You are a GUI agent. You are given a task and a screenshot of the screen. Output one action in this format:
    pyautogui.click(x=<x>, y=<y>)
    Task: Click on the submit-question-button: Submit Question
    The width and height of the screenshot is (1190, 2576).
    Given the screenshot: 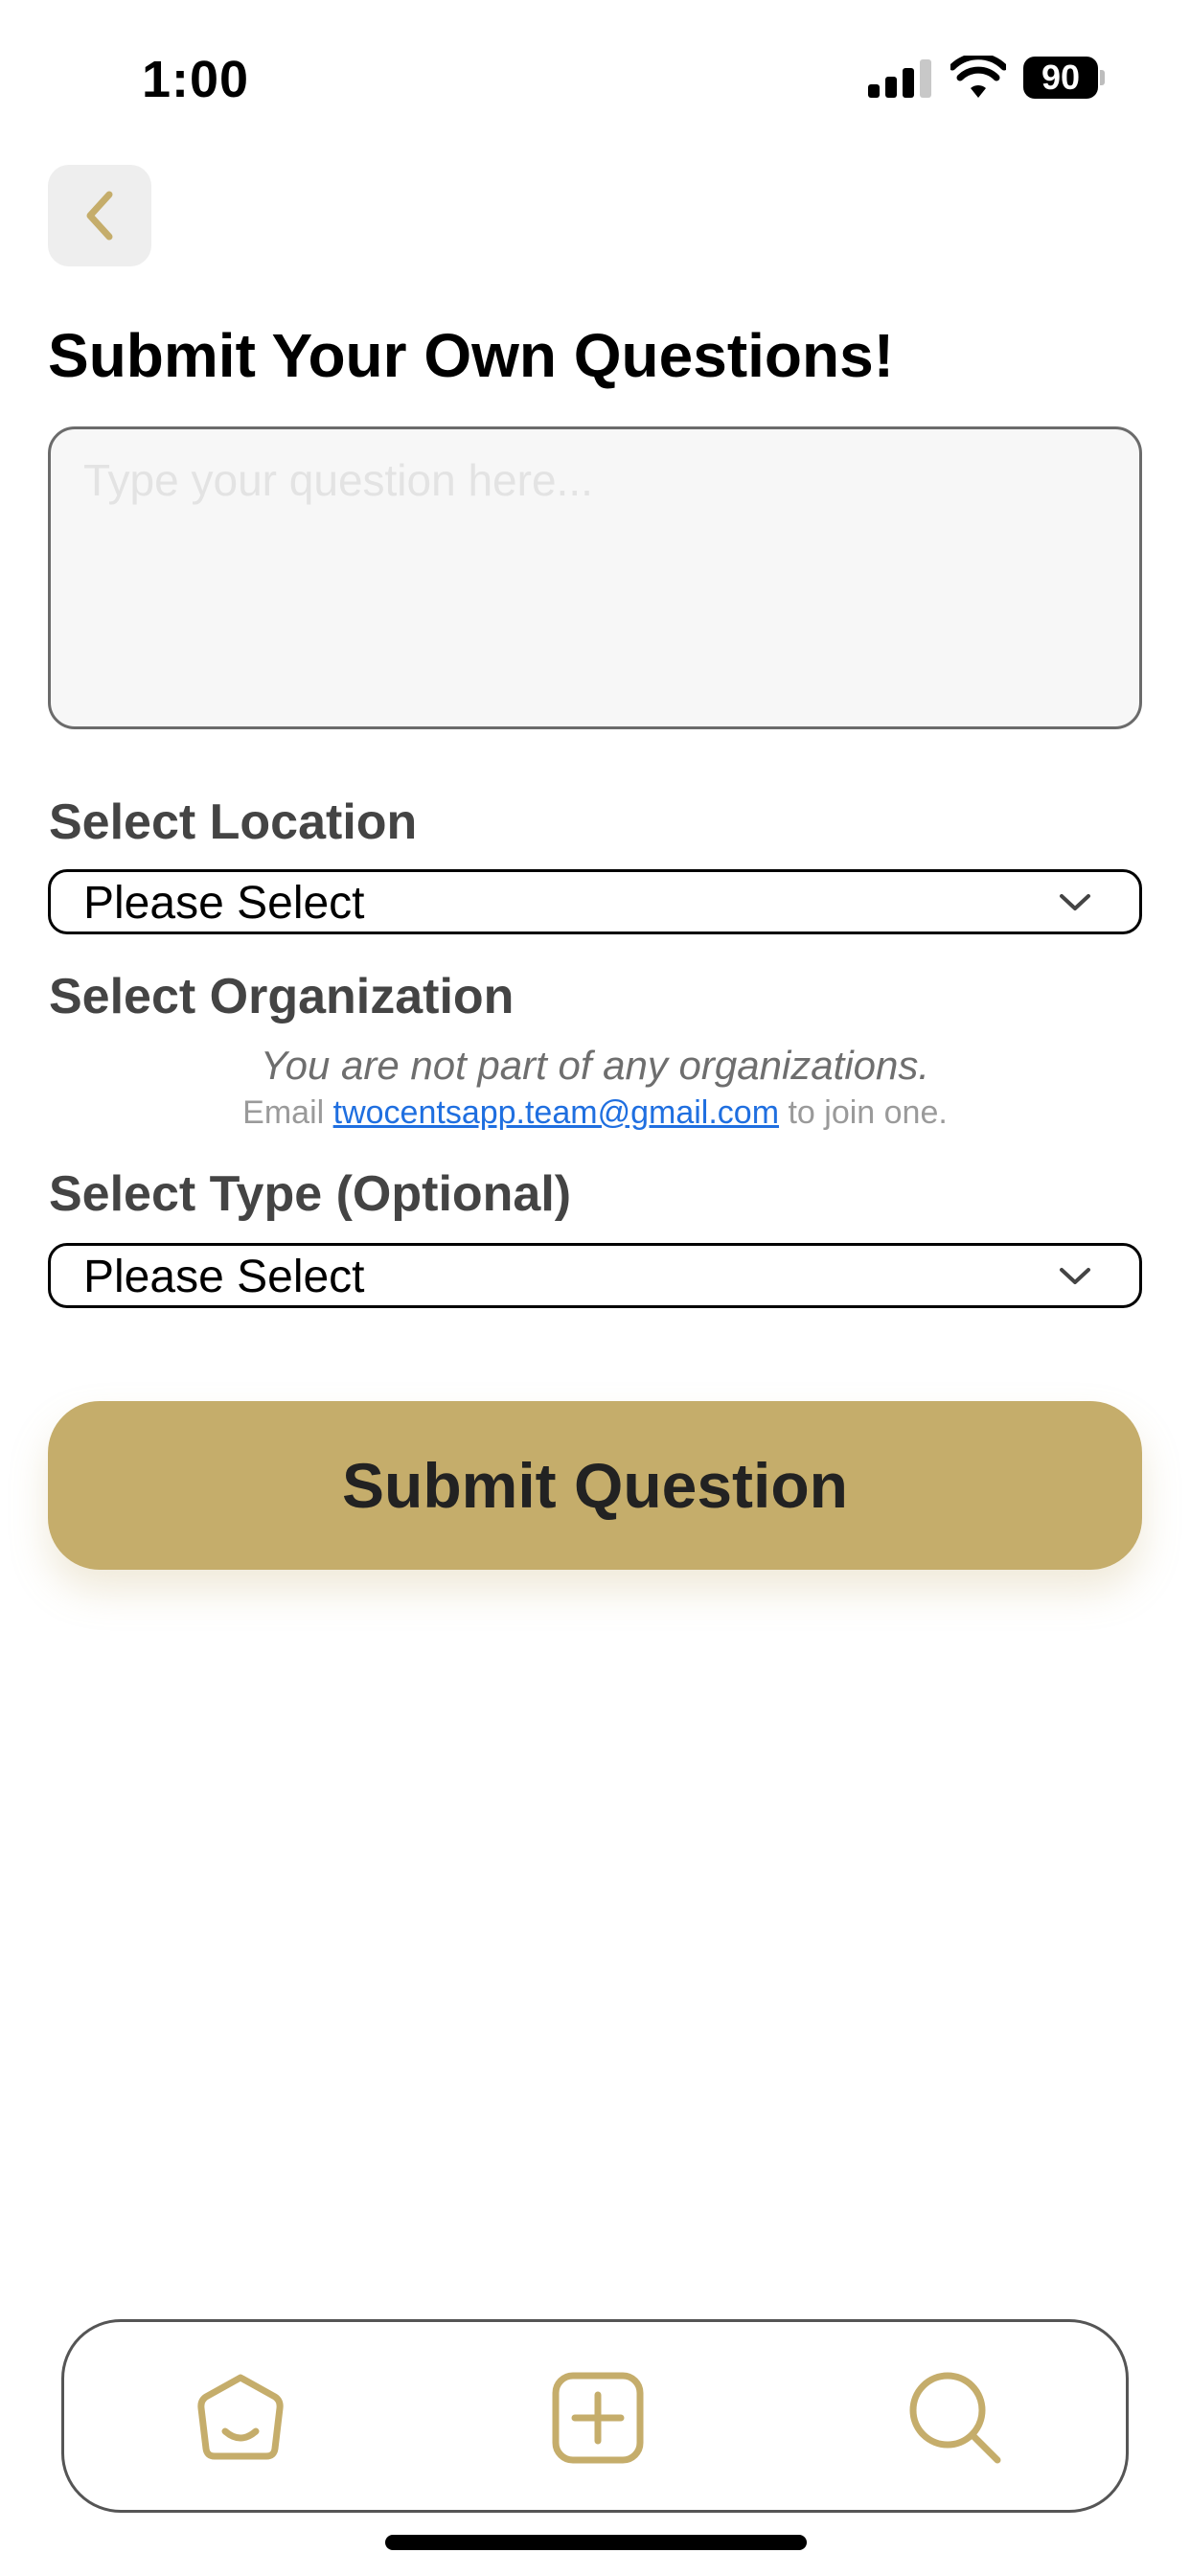 What is the action you would take?
    pyautogui.click(x=595, y=1485)
    